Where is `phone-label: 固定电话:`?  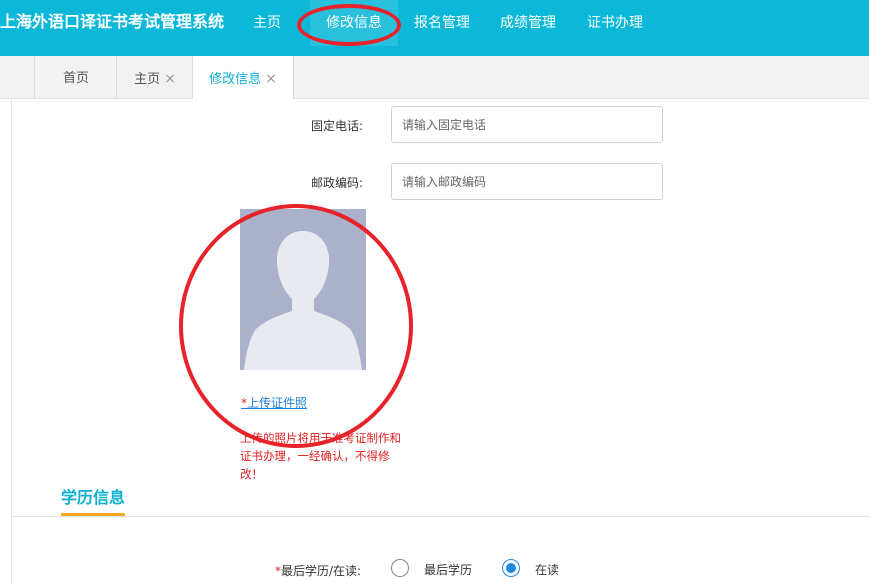 phone-label: 固定电话: is located at coordinates (337, 126).